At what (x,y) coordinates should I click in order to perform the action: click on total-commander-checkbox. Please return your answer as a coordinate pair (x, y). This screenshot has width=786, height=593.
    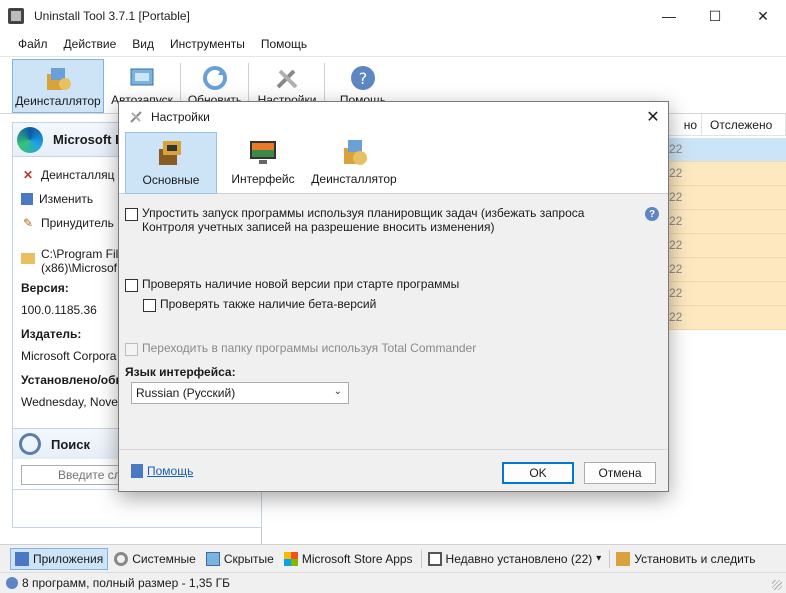
    Looking at the image, I should click on (131, 349).